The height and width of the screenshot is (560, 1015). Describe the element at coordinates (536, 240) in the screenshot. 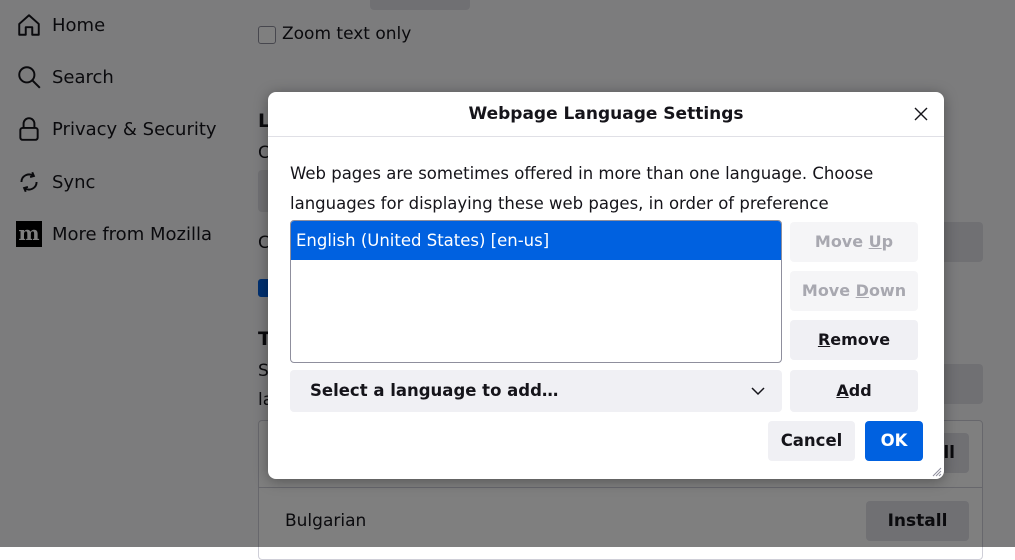

I see `language-list-item: English (United States) [en-us]` at that location.